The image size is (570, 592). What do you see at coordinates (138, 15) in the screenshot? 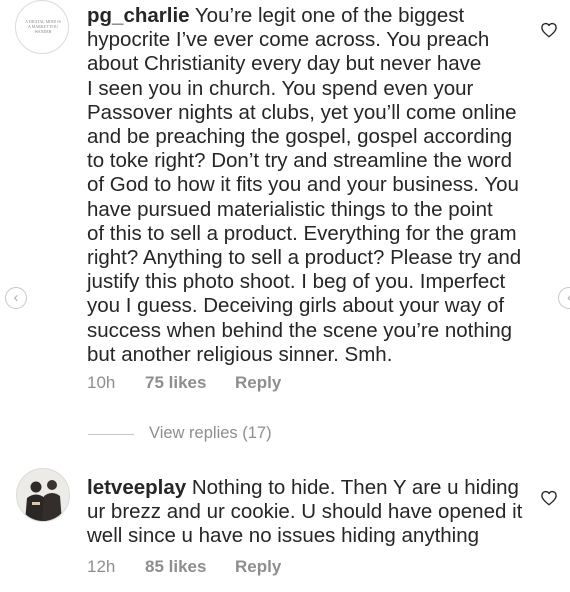
I see `username-link: pg_charlie` at bounding box center [138, 15].